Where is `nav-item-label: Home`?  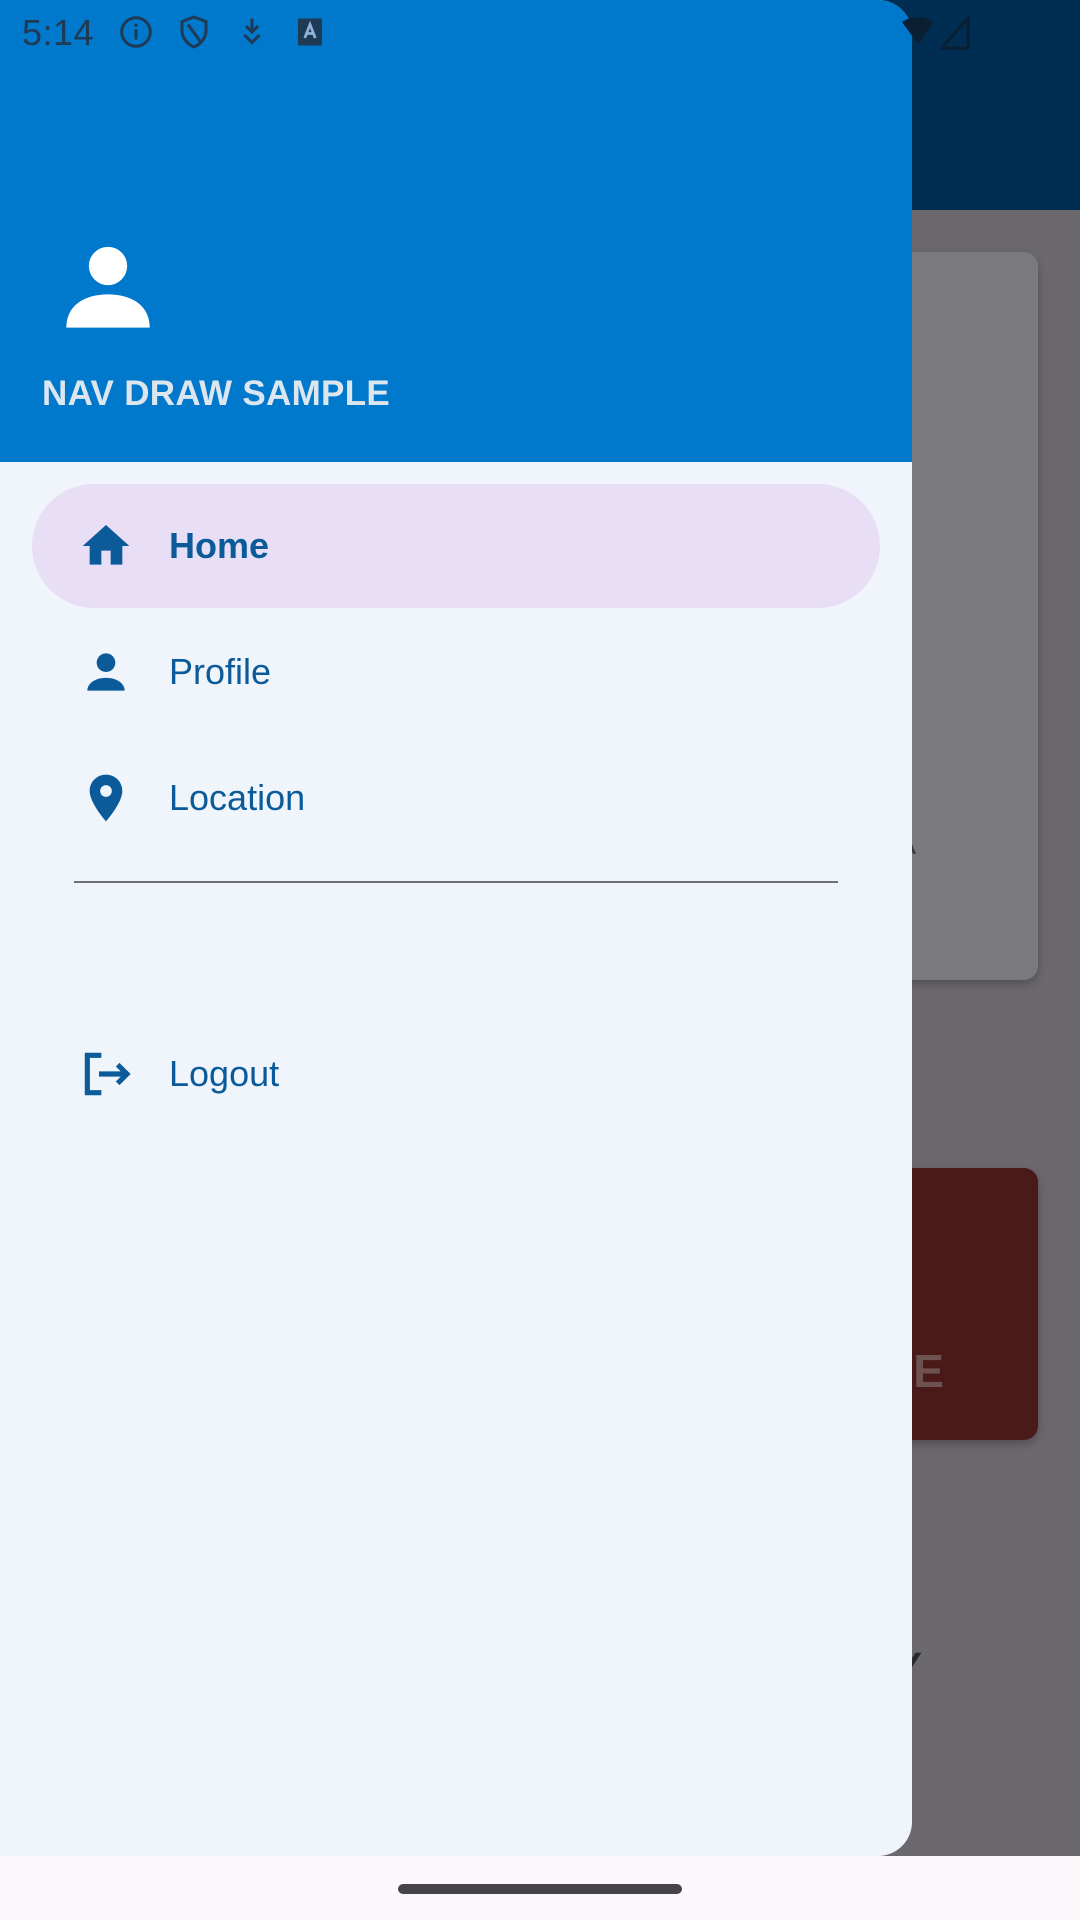
nav-item-label: Home is located at coordinates (219, 545).